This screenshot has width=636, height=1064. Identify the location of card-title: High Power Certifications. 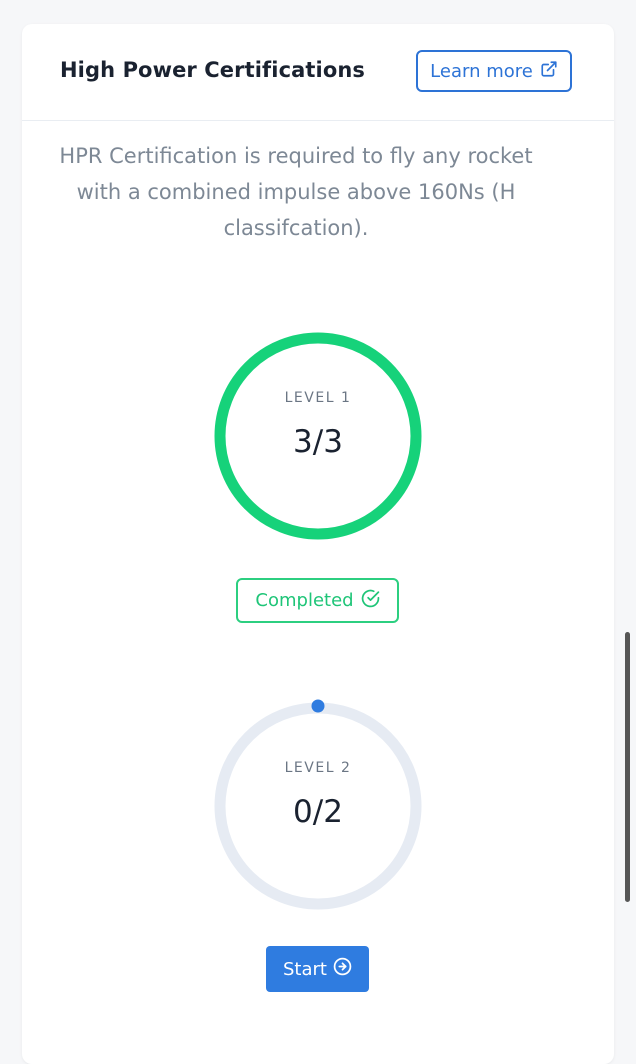
(213, 70).